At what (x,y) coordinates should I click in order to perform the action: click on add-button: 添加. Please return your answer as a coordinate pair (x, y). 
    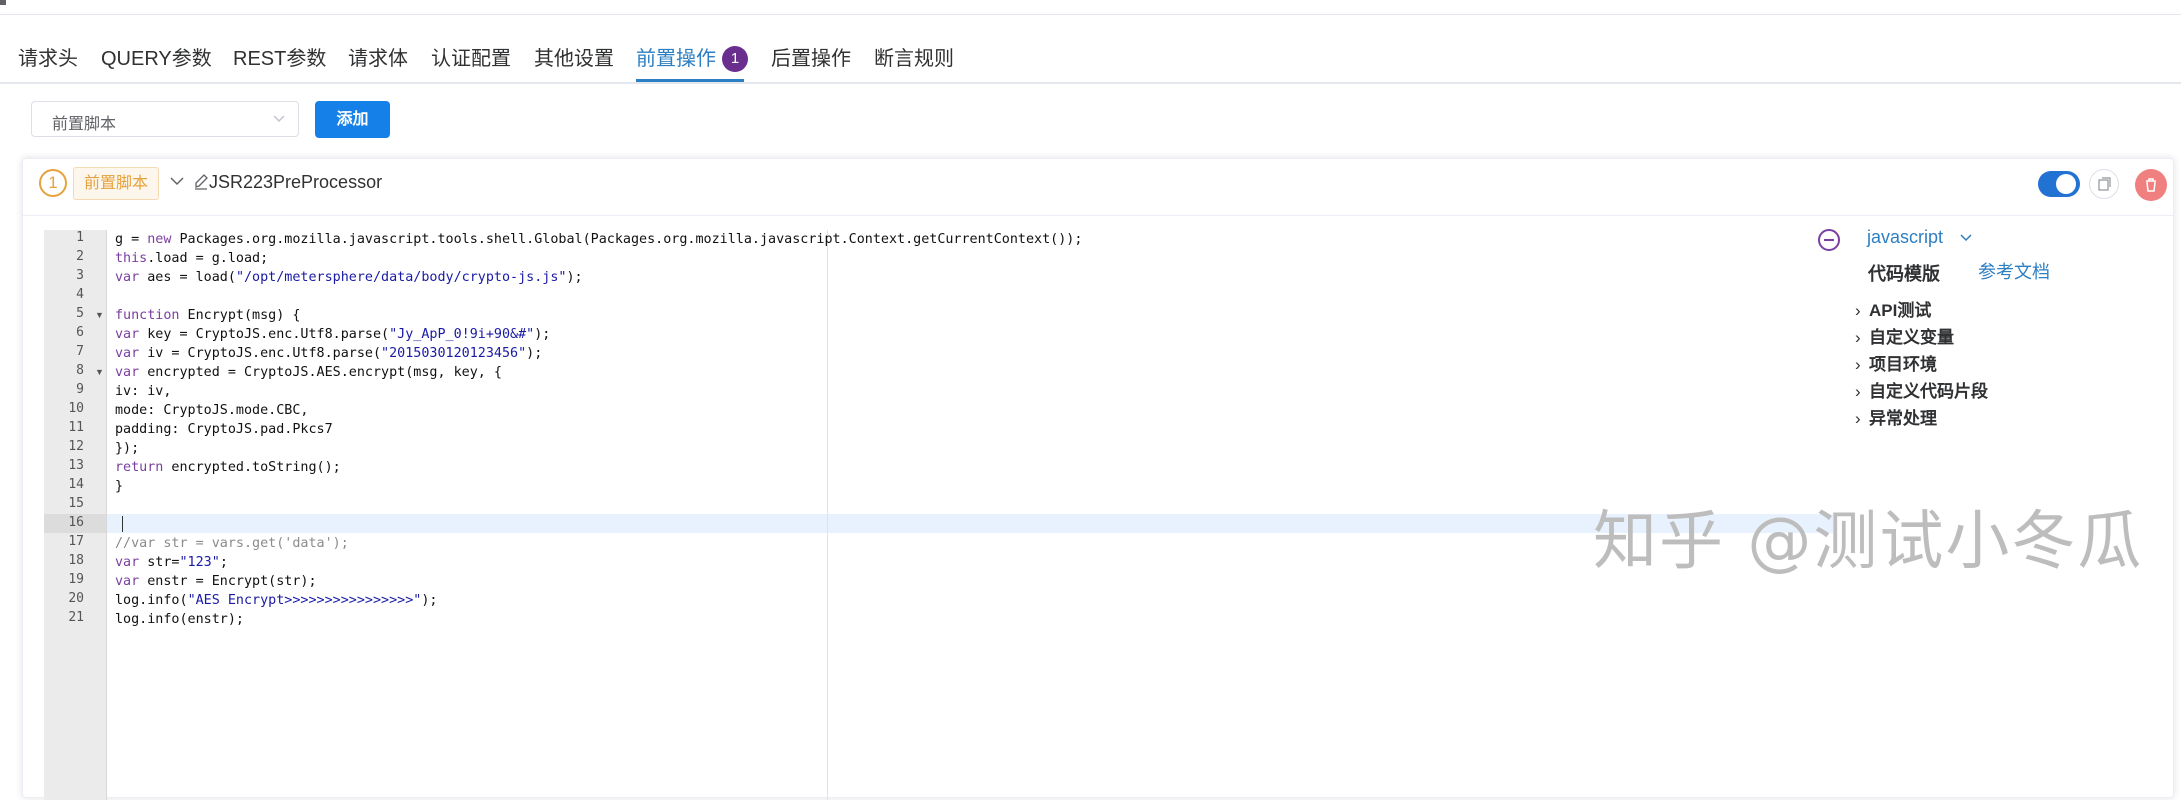
    Looking at the image, I should click on (352, 119).